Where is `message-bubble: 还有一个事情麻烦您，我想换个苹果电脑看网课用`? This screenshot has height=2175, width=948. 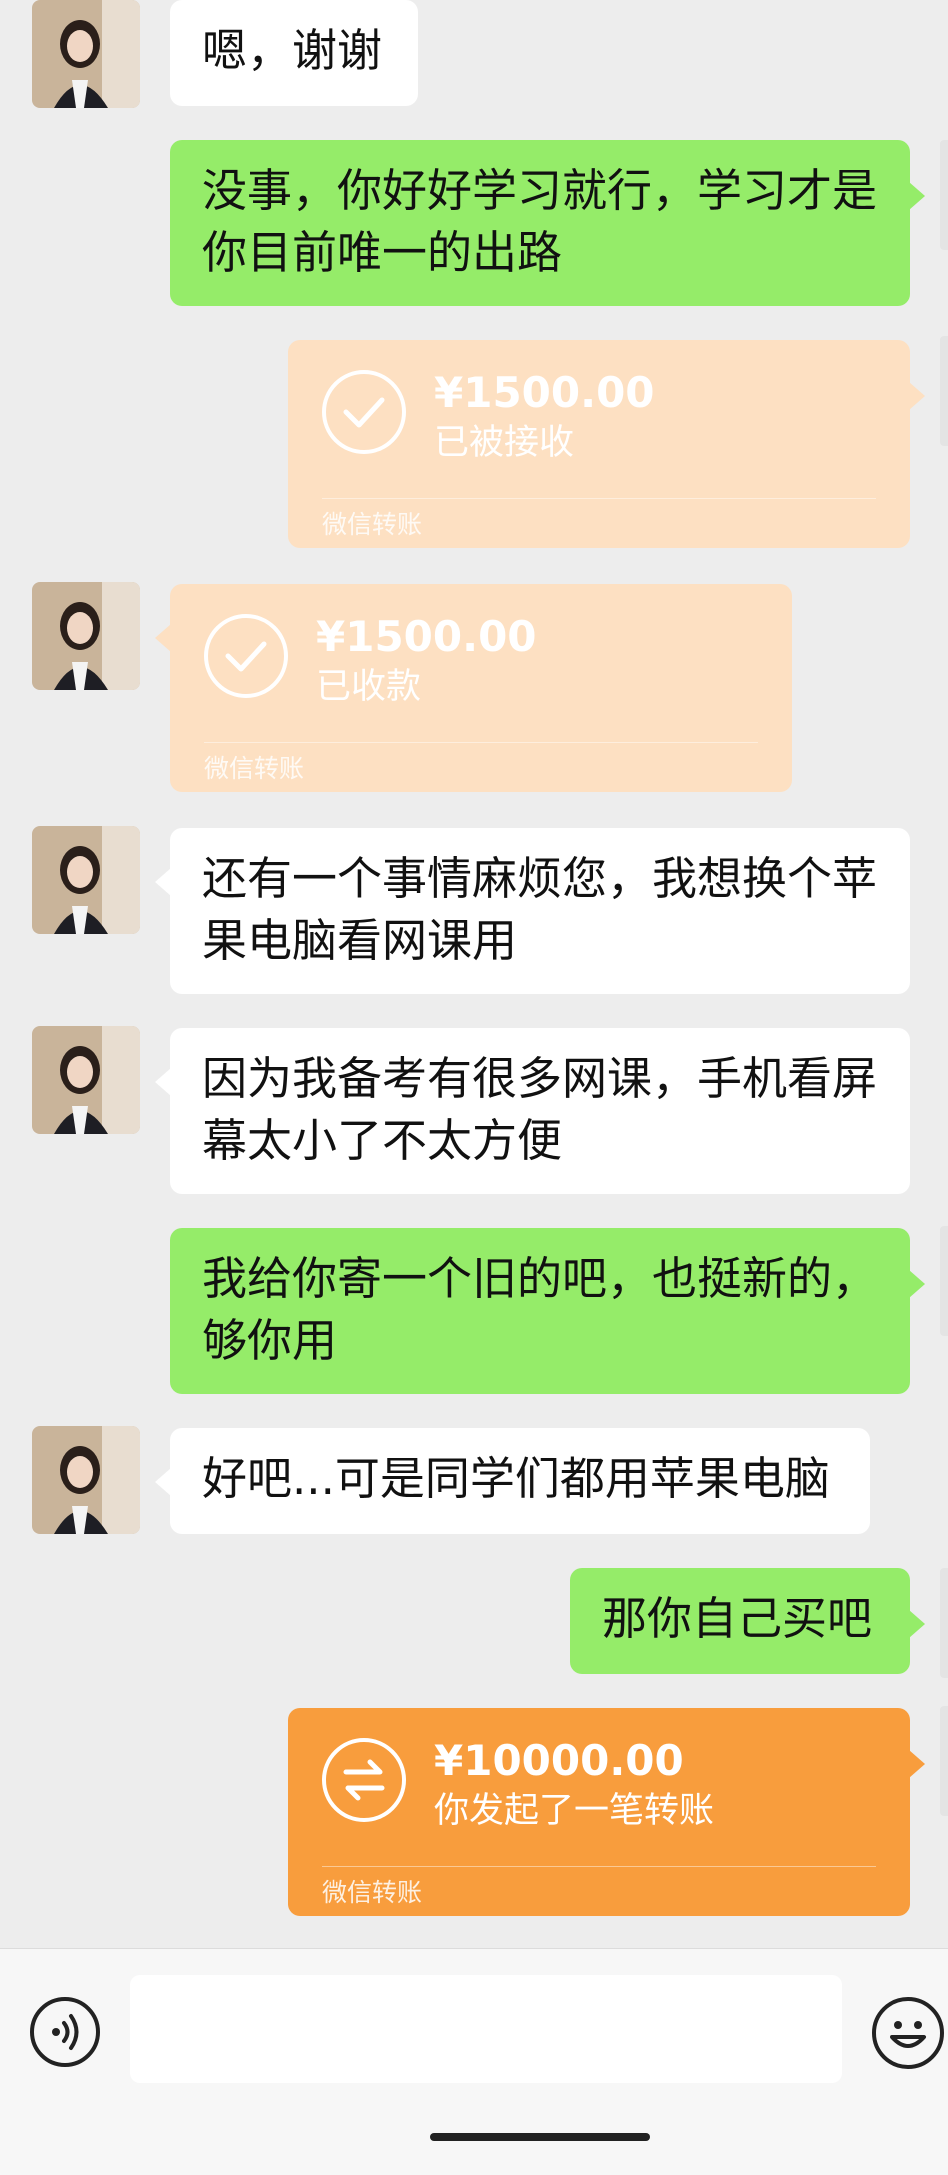 message-bubble: 还有一个事情麻烦您，我想换个苹果电脑看网课用 is located at coordinates (532, 911).